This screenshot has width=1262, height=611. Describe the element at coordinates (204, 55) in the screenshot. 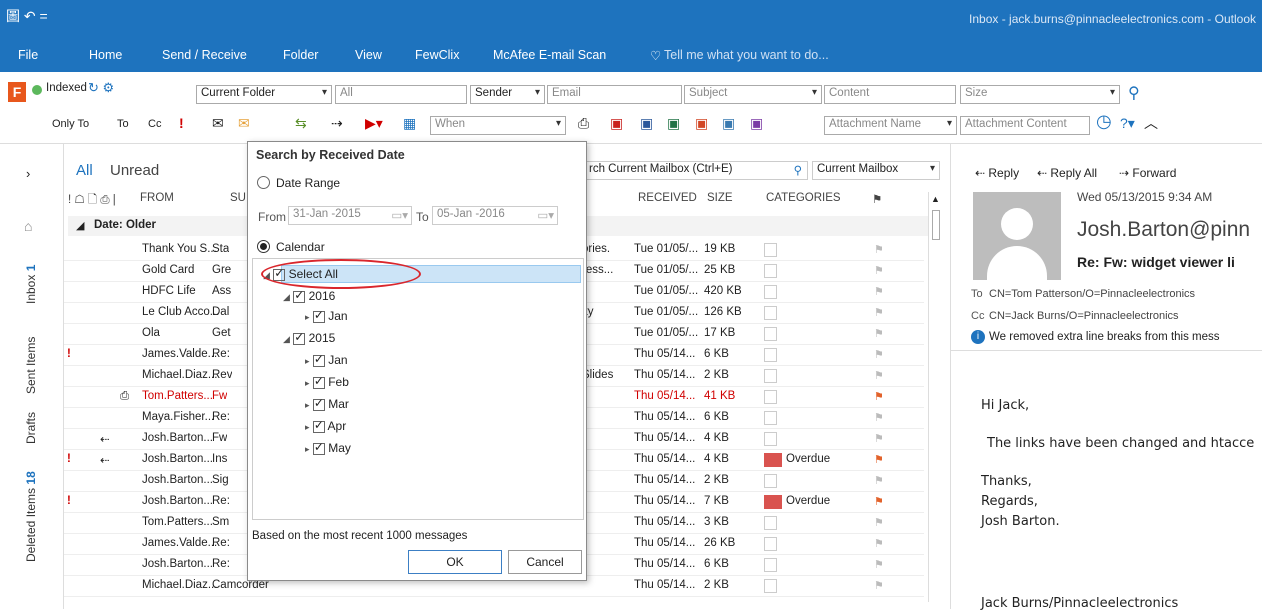

I see `tab-send-receive: Send / Receive` at that location.